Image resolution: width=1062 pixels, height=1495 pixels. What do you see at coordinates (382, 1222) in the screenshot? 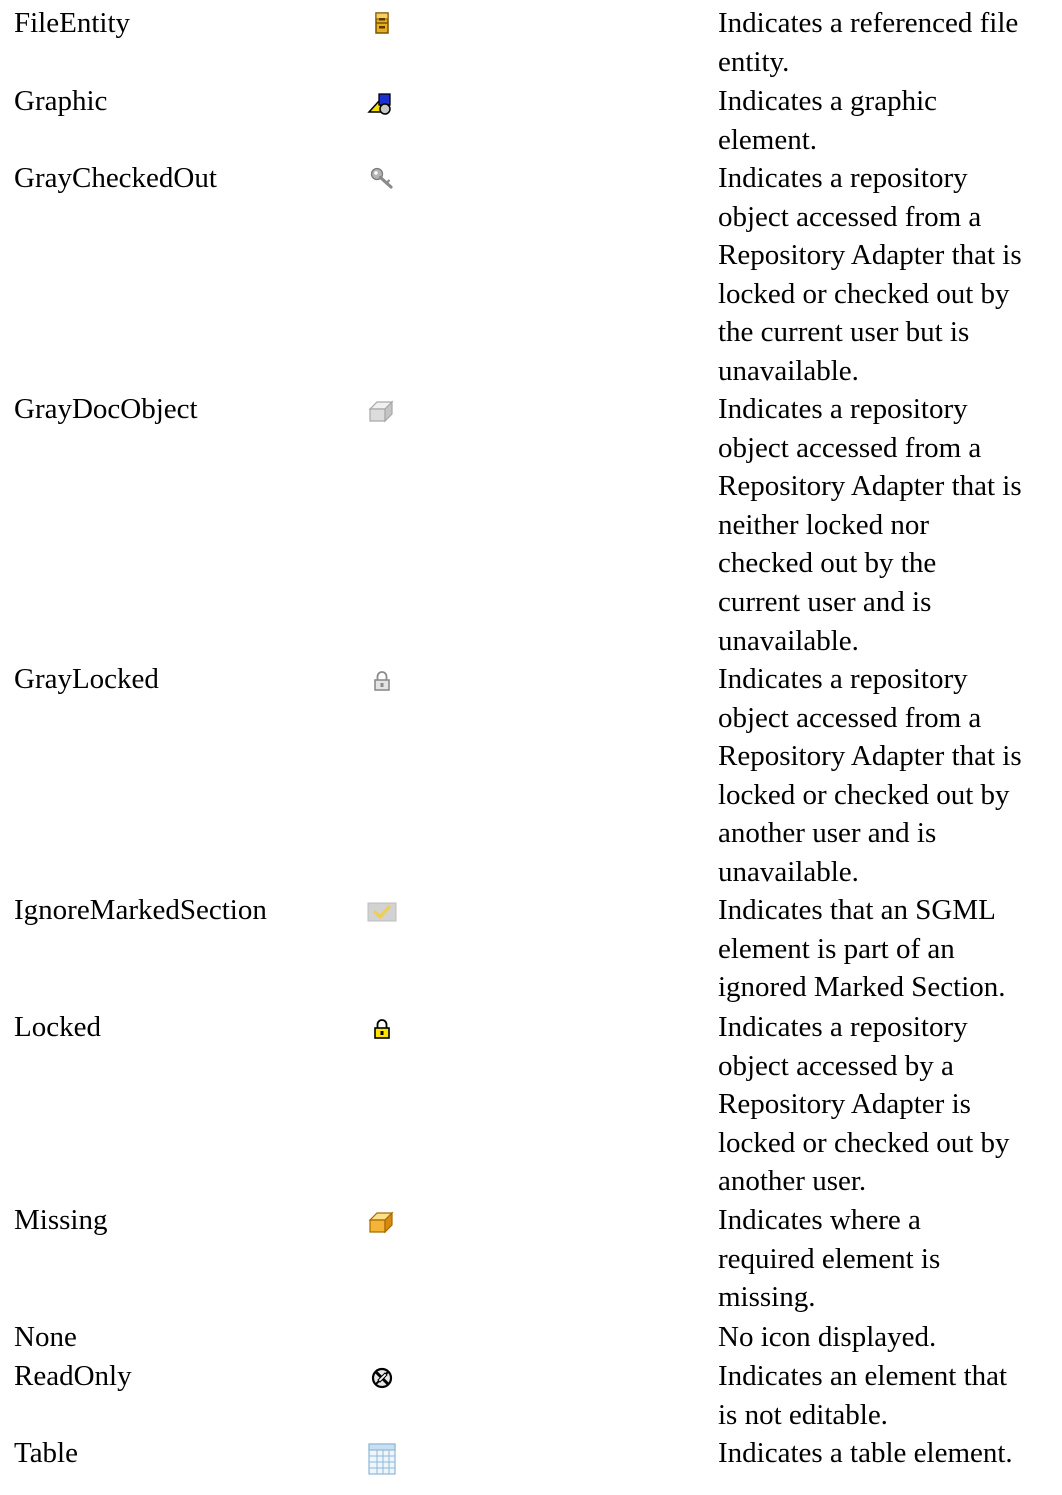
I see `orange-cube-icon` at bounding box center [382, 1222].